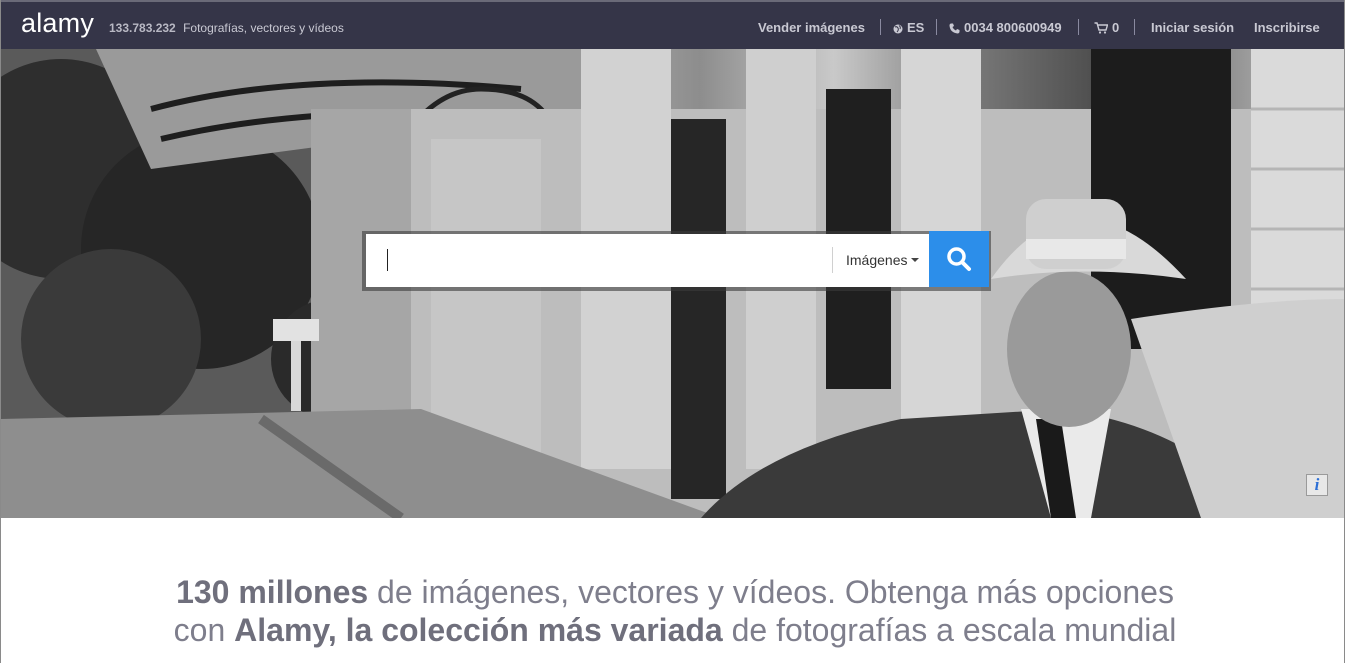  I want to click on login-link: Iniciar sesión, so click(1192, 27).